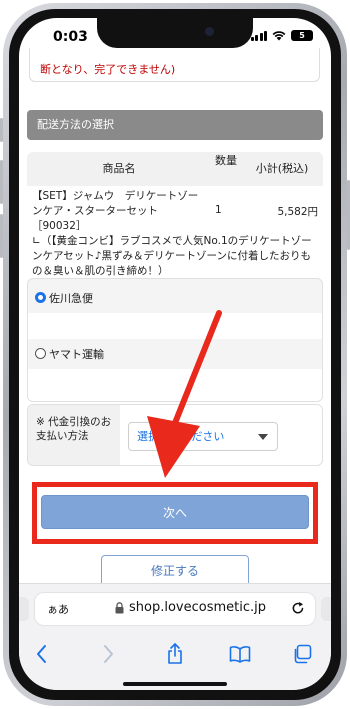  I want to click on bookmarks-button, so click(240, 654).